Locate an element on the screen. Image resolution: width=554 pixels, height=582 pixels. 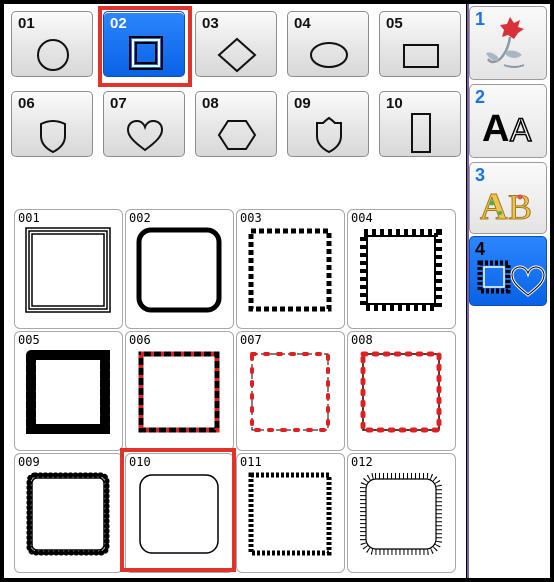
shape-button-08: 08 is located at coordinates (236, 124).